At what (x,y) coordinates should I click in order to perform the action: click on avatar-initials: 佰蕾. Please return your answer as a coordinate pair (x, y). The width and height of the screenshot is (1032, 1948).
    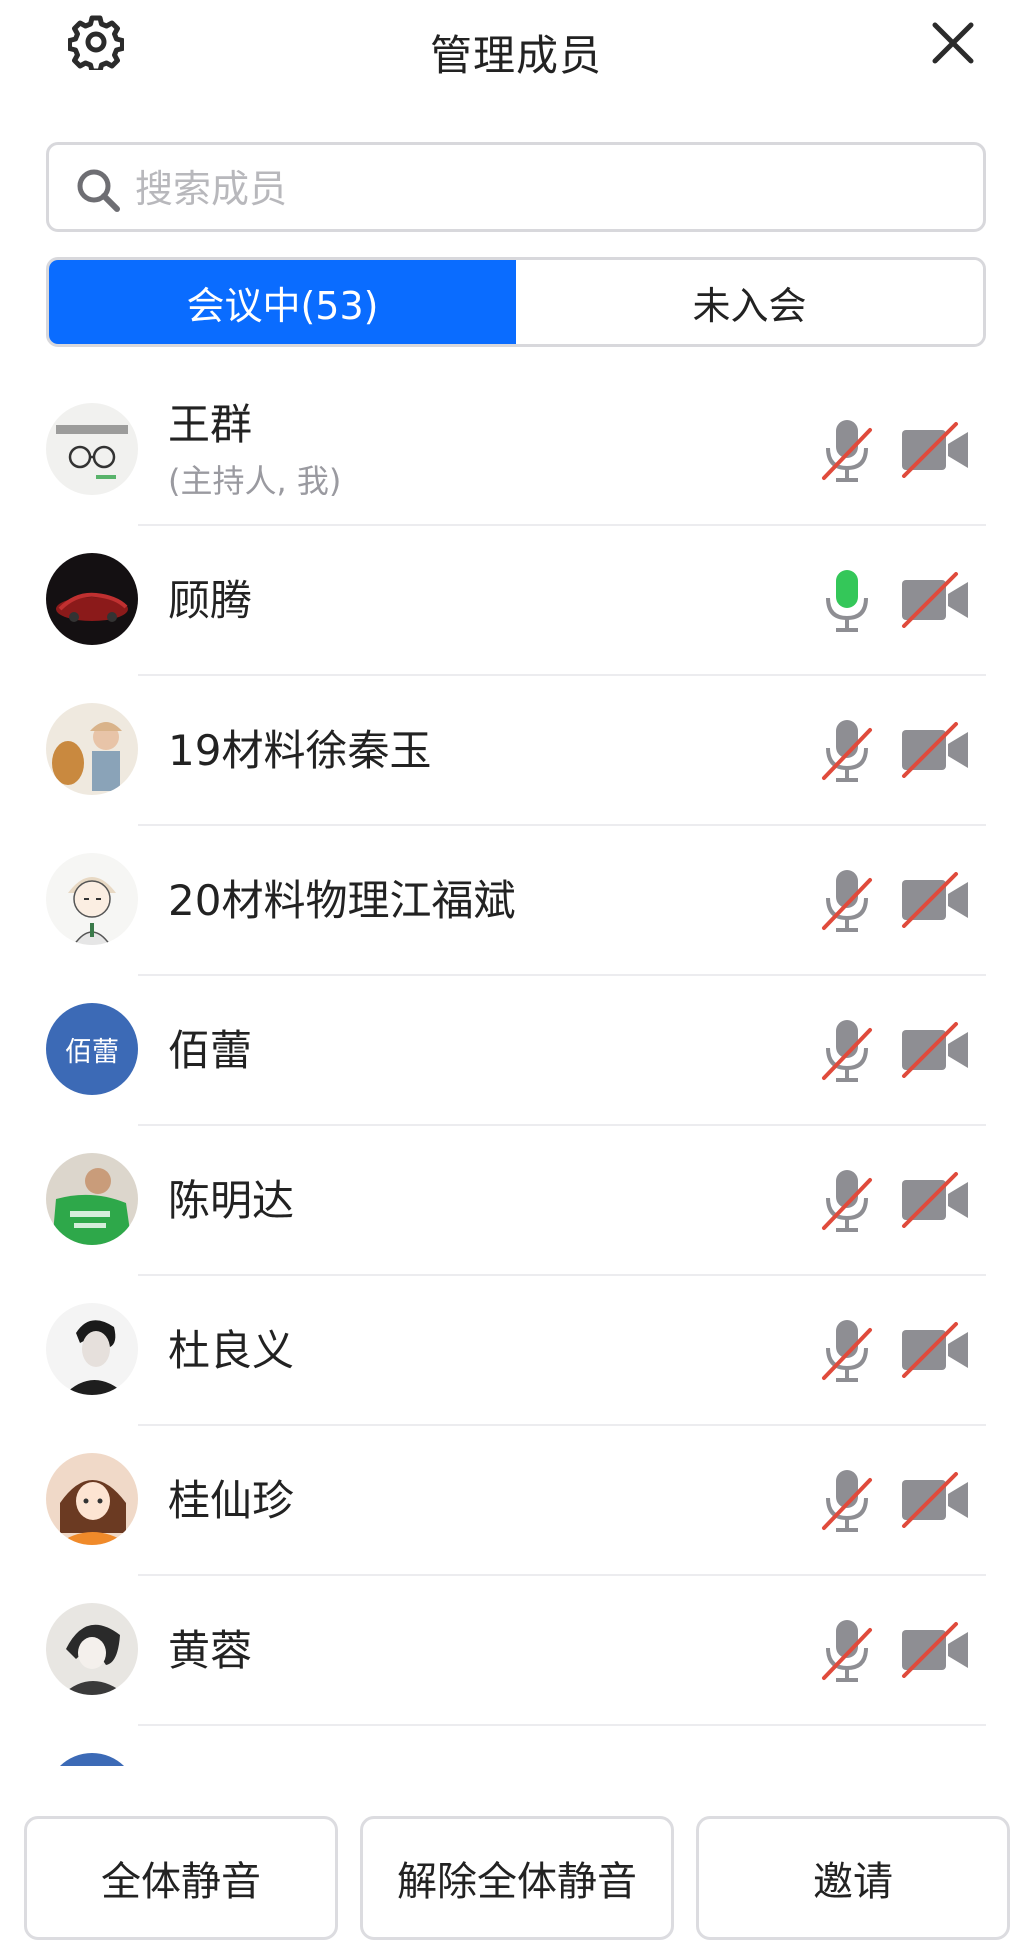
    Looking at the image, I should click on (92, 1049).